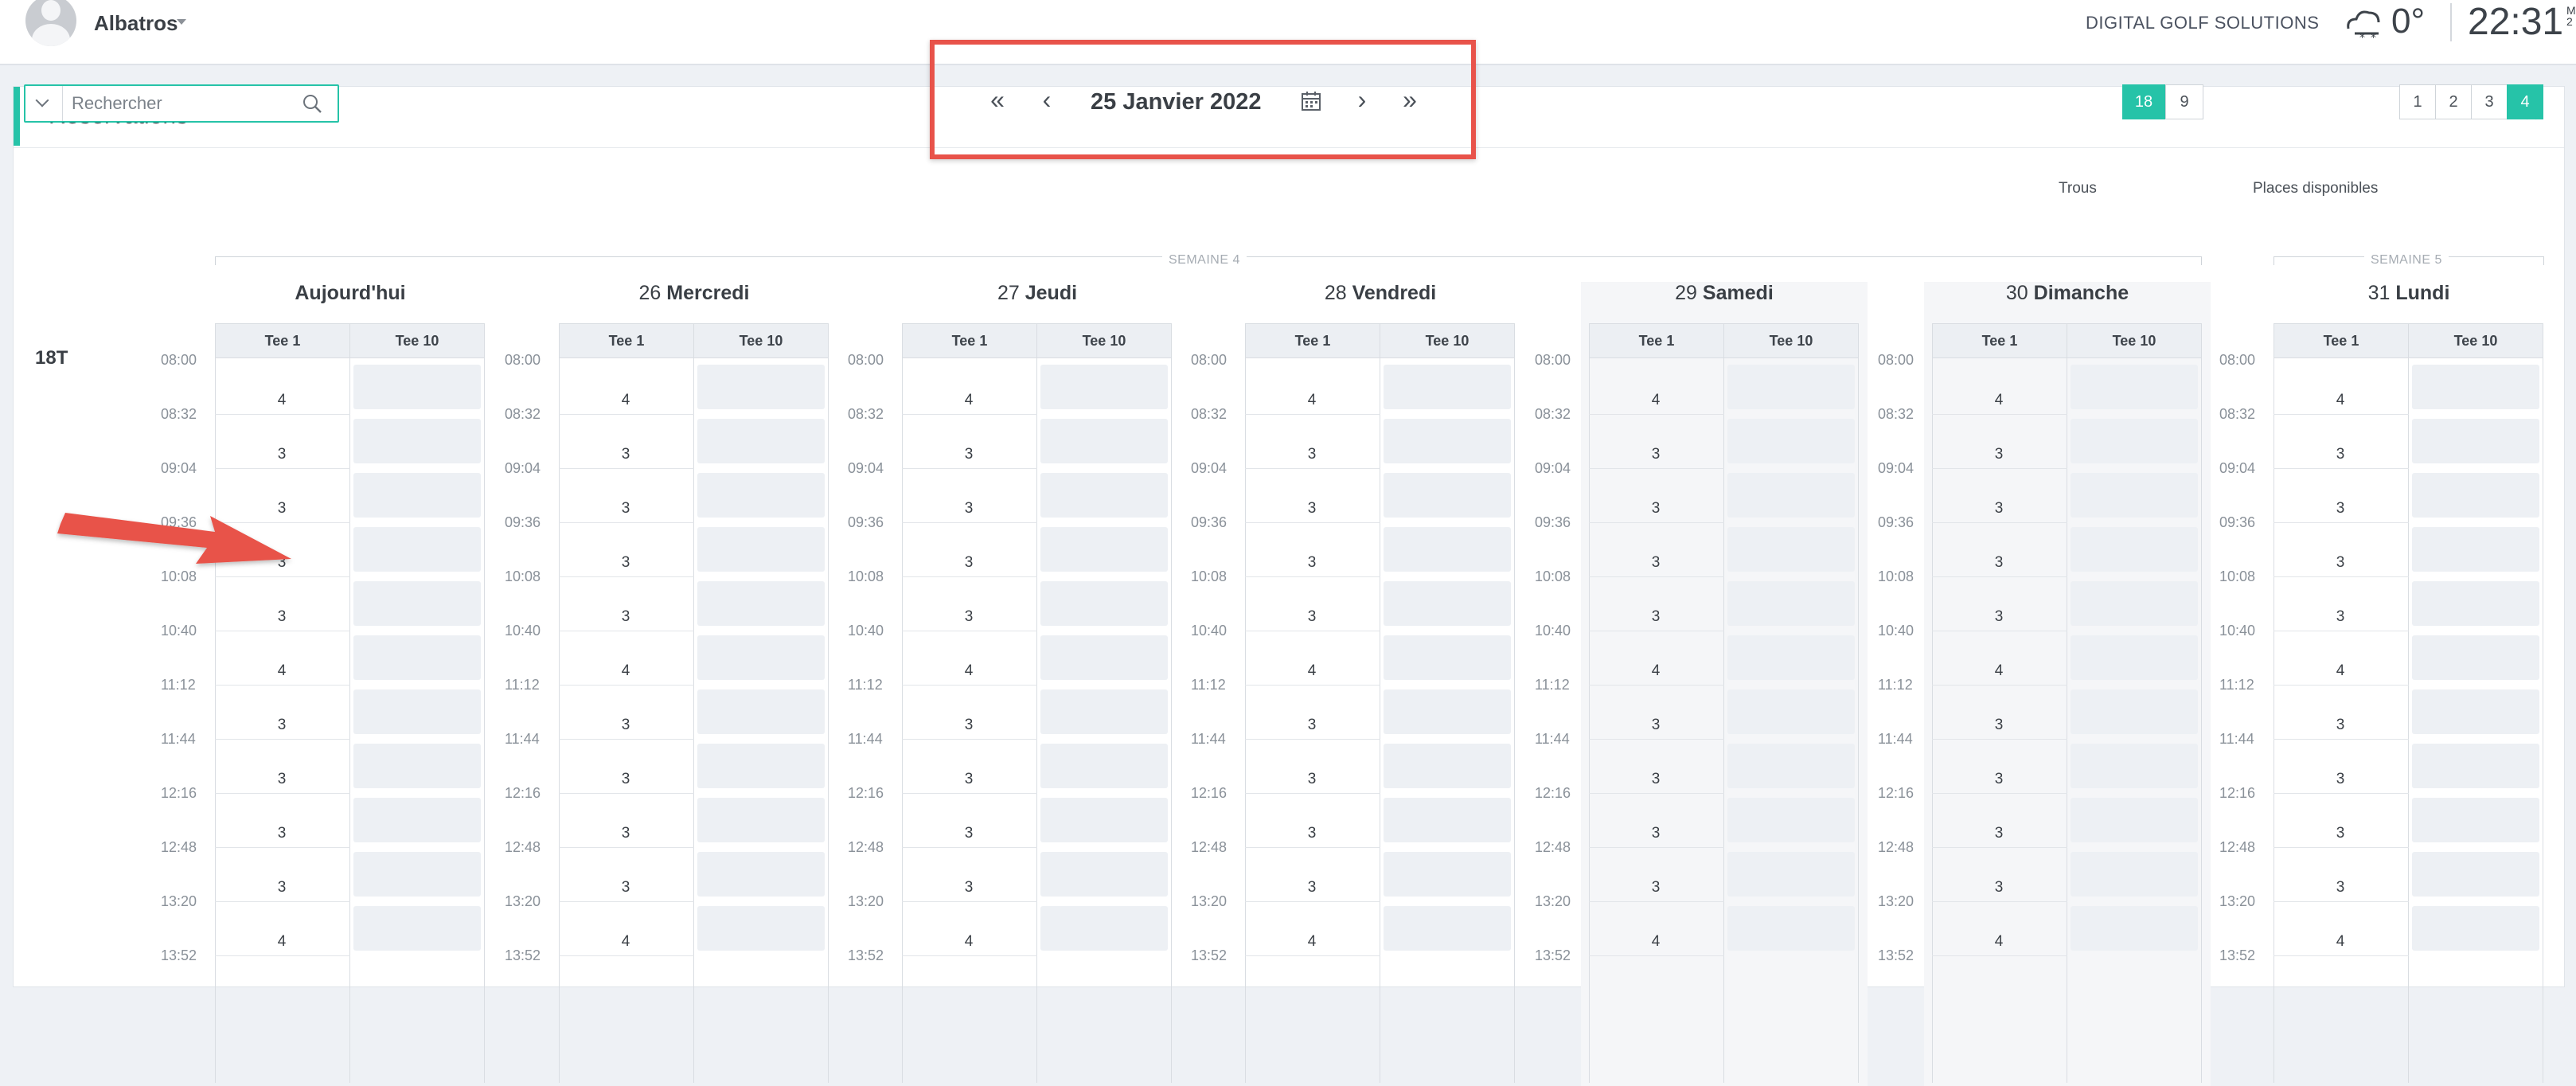 Image resolution: width=2576 pixels, height=1086 pixels. I want to click on places-option-3: 3, so click(2489, 101).